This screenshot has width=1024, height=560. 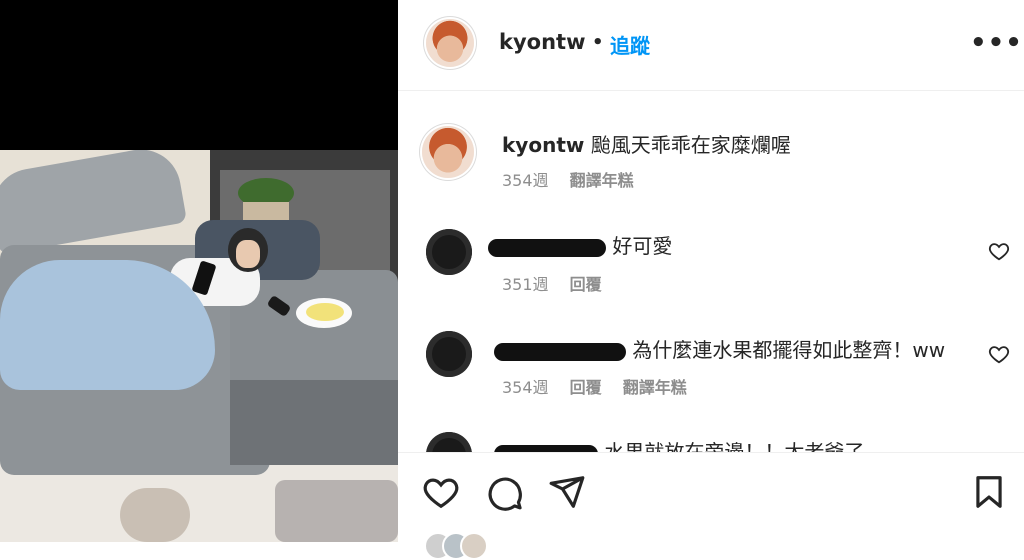 I want to click on author-username: kyontw, so click(x=542, y=42).